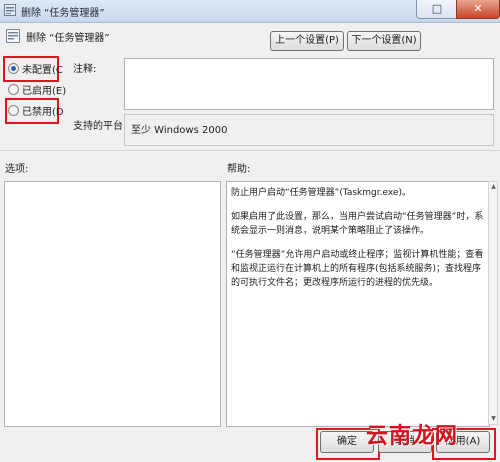 Image resolution: width=500 pixels, height=462 pixels. I want to click on watermark-text: 云南龙网, so click(412, 436).